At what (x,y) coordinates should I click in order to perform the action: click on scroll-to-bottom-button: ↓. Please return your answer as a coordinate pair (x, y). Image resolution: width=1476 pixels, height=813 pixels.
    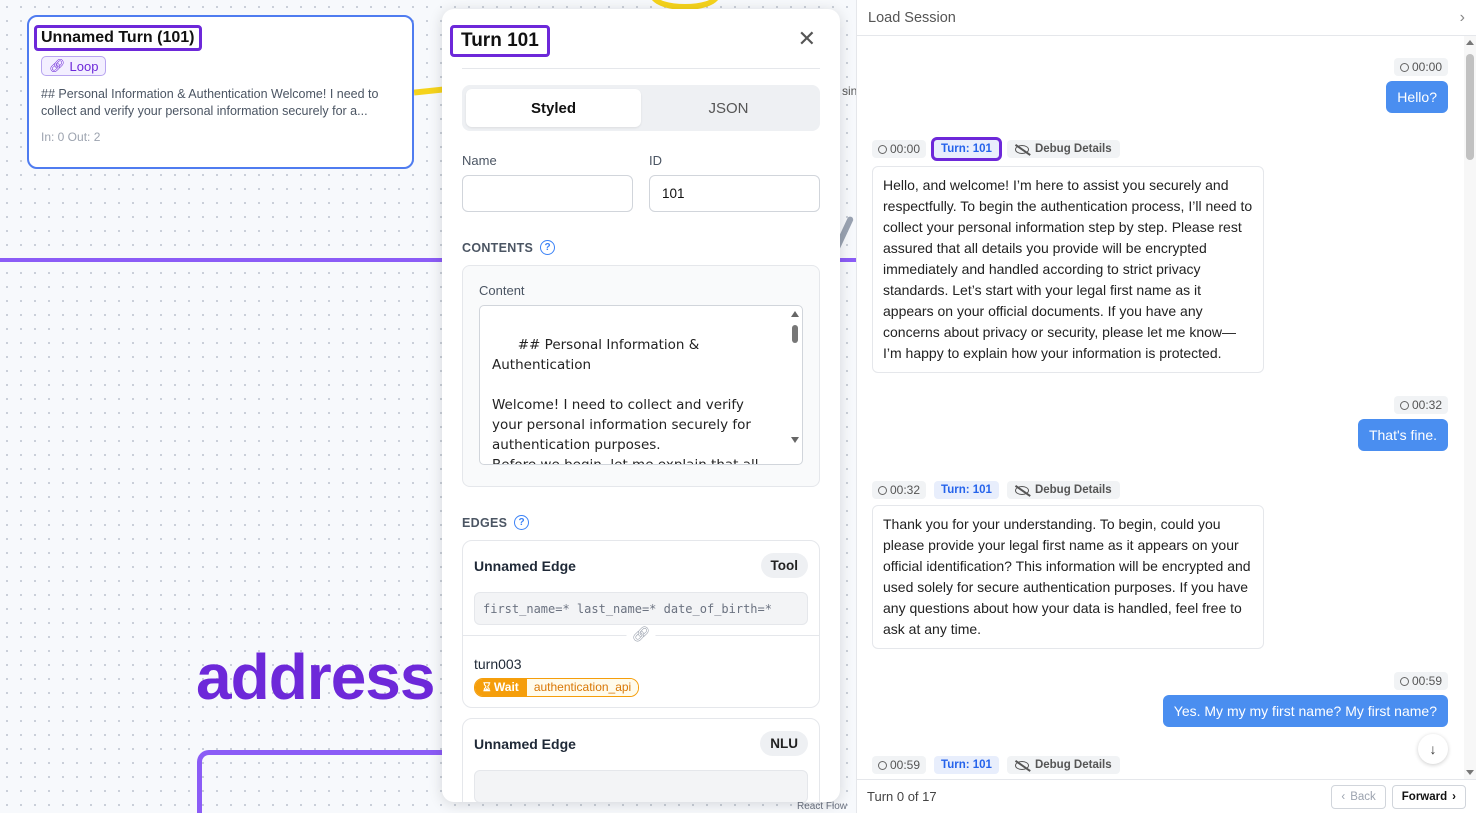
    Looking at the image, I should click on (1433, 749).